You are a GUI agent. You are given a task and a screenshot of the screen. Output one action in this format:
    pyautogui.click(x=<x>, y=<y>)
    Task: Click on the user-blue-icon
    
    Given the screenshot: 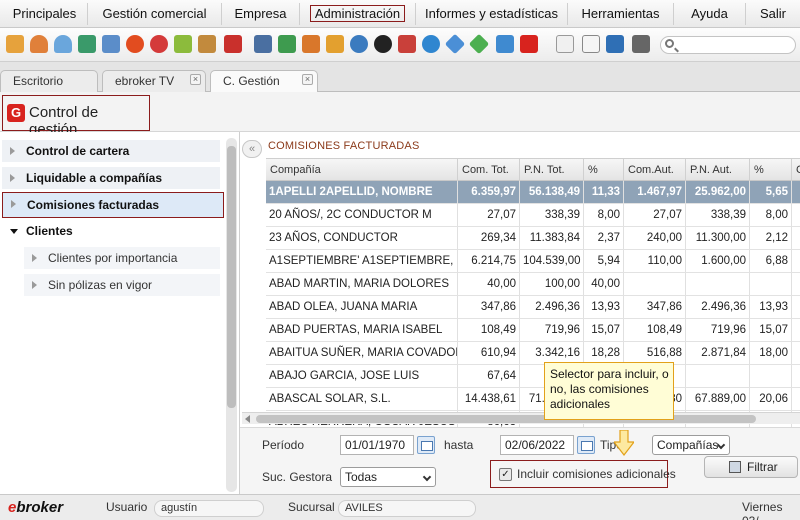 What is the action you would take?
    pyautogui.click(x=63, y=44)
    